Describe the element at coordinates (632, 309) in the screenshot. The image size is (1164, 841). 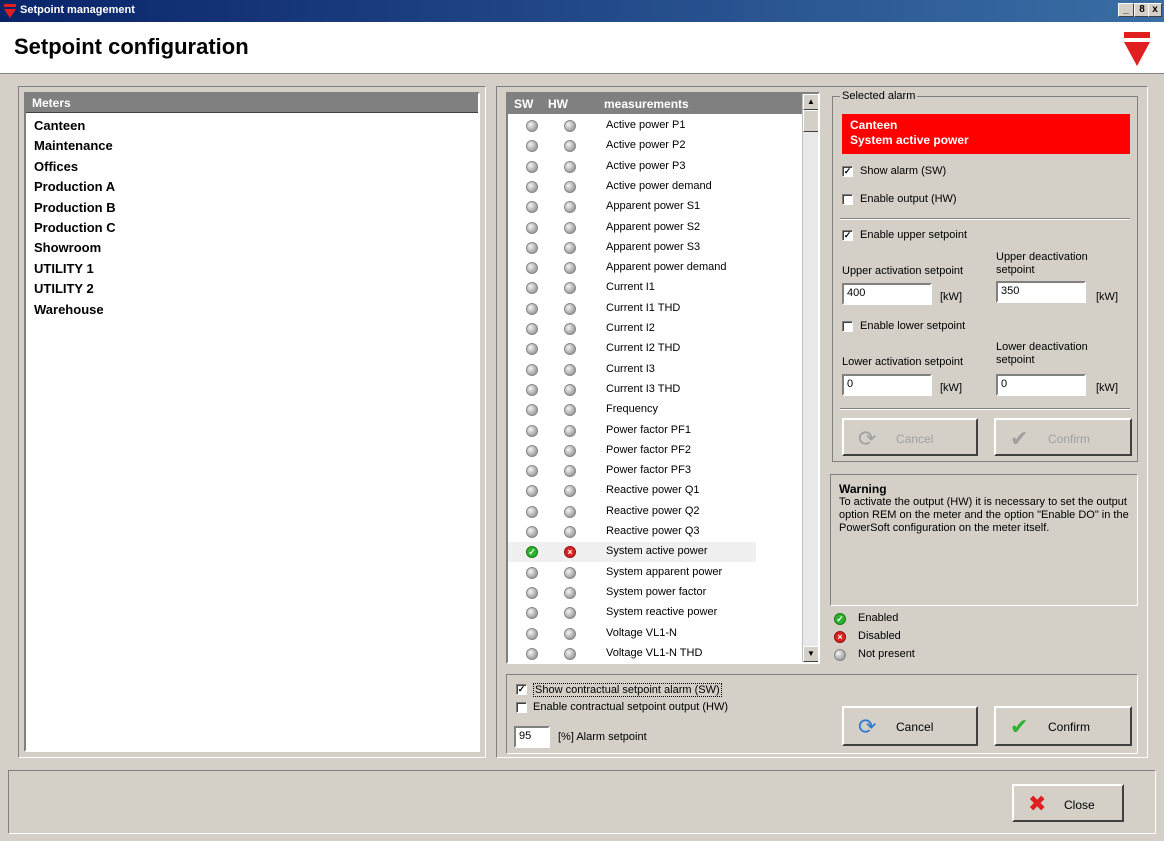
I see `measurement-row: Current I1 THD` at that location.